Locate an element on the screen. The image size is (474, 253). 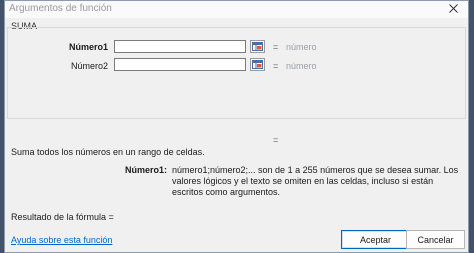
argument-2-input is located at coordinates (180, 64).